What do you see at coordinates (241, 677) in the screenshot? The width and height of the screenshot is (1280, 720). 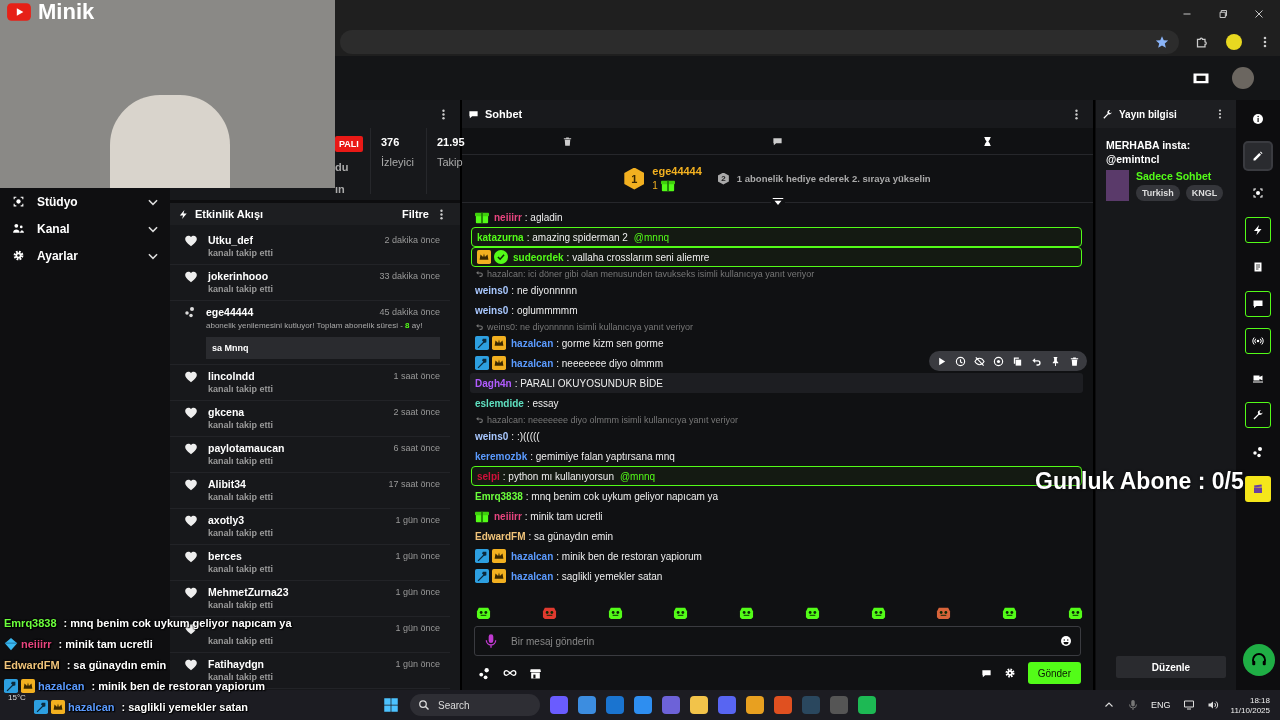 I see `event-description: kanalı takip etti` at bounding box center [241, 677].